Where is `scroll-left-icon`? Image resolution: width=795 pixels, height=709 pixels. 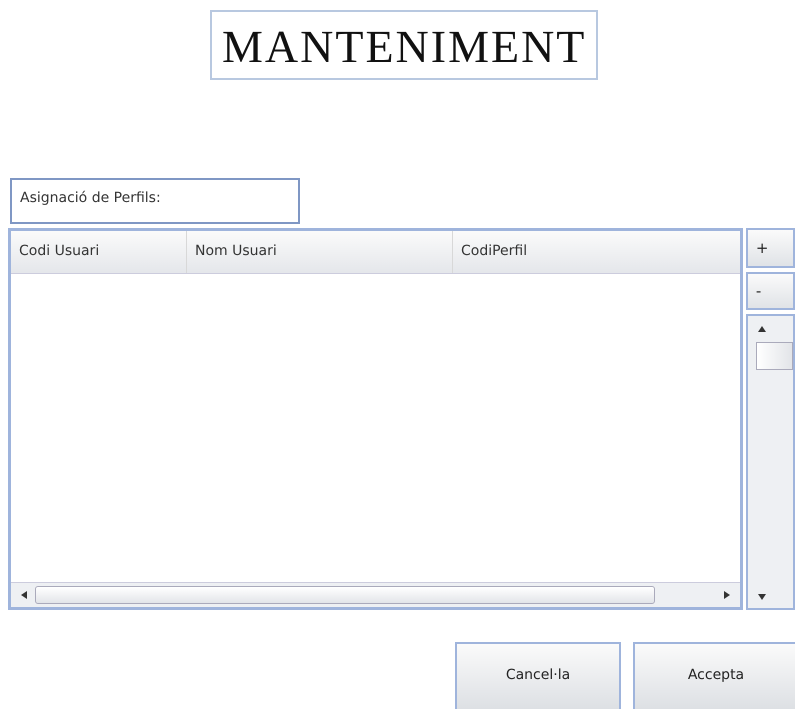 scroll-left-icon is located at coordinates (24, 595).